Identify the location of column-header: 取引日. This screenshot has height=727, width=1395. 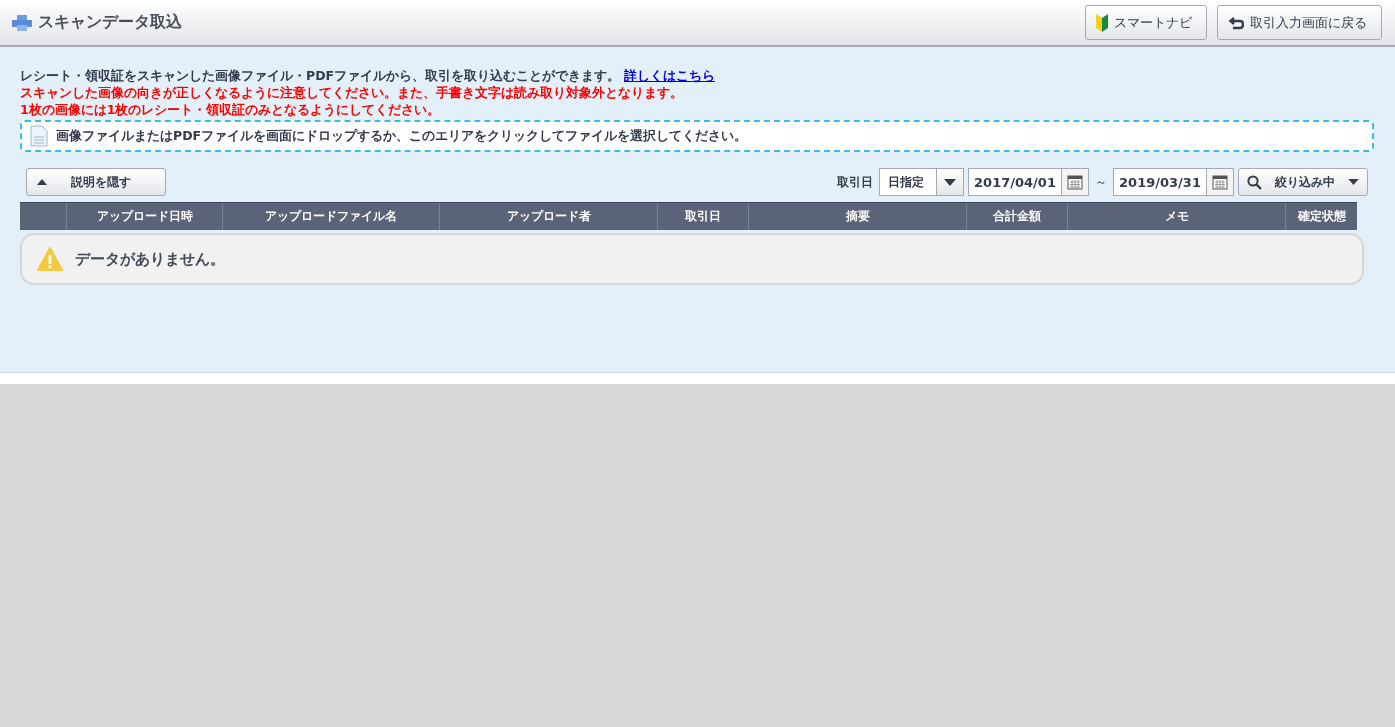
(702, 216).